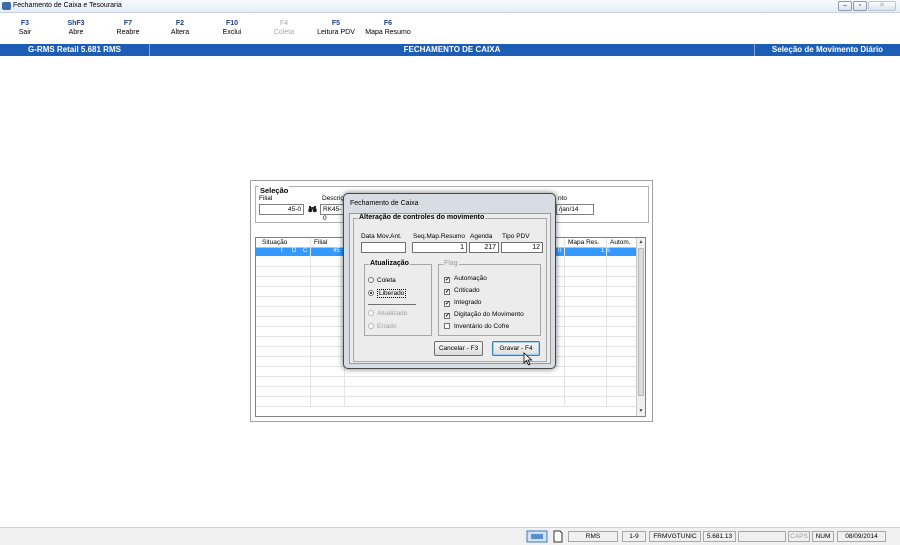 This screenshot has height=545, width=900. I want to click on radio-atualizado: Atualizado, so click(387, 313).